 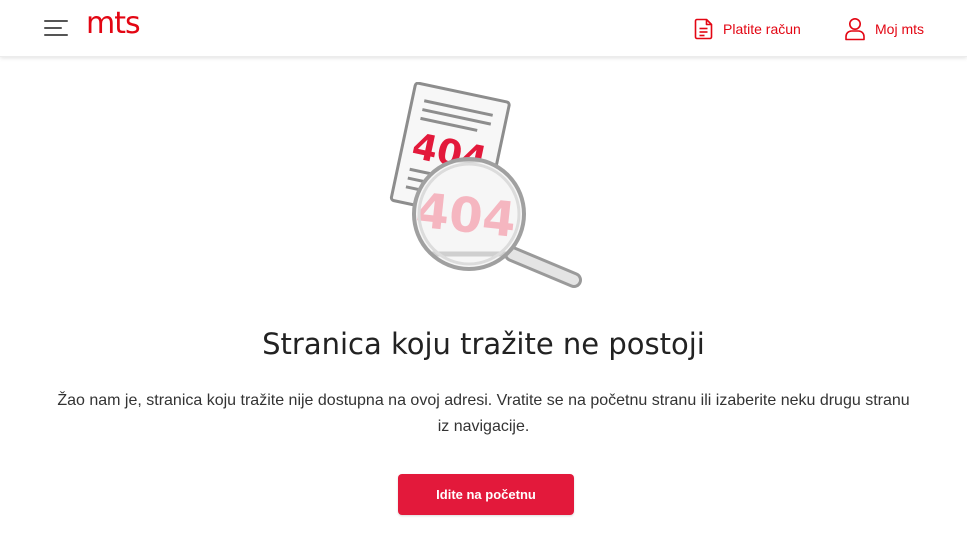 I want to click on page-title: Stranica koju tražite ne postoji, so click(x=483, y=344).